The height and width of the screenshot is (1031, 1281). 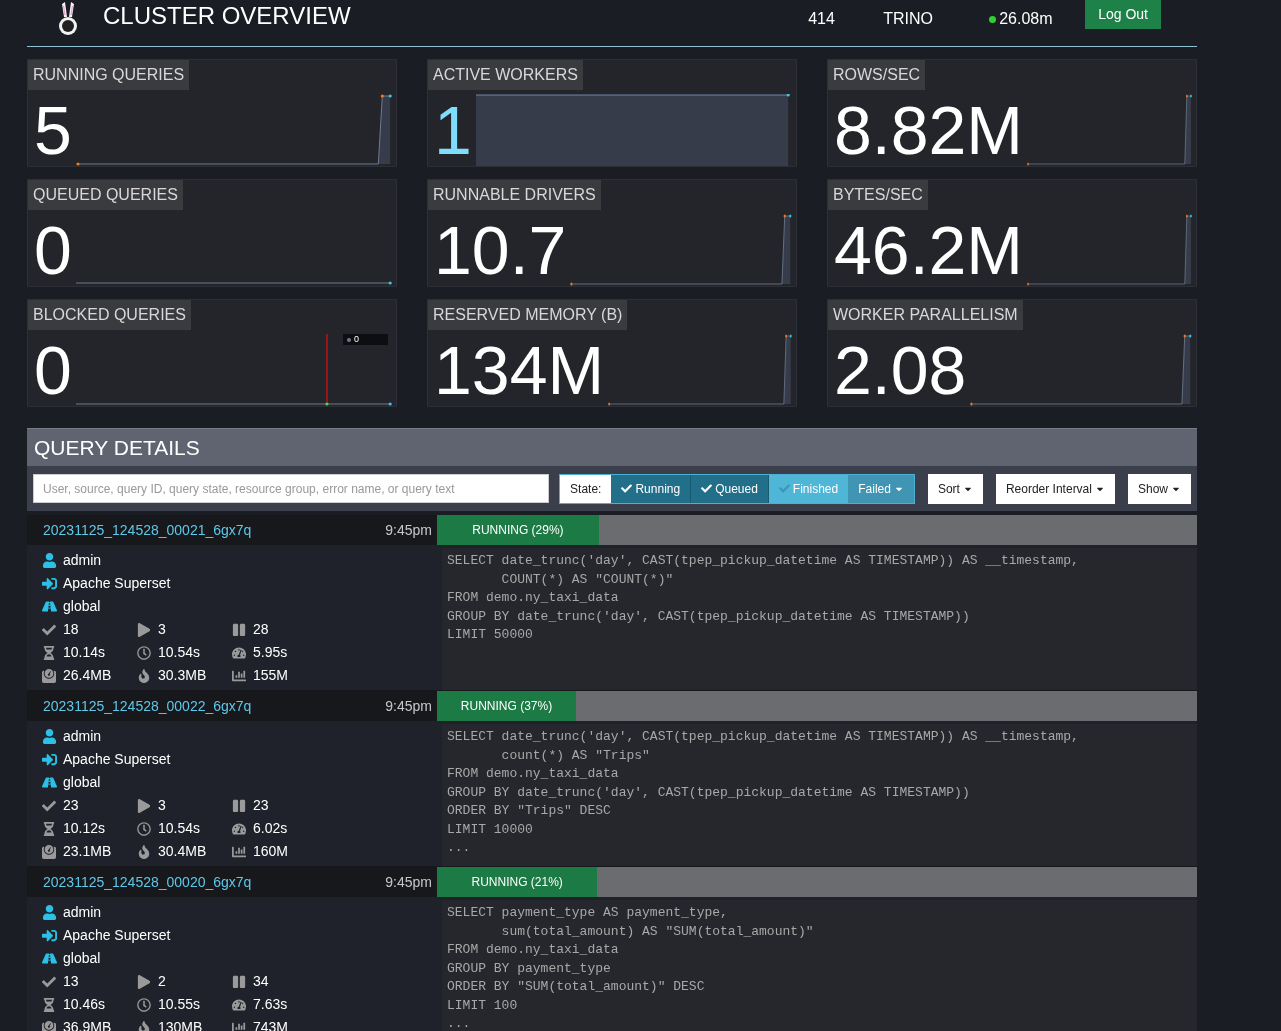 What do you see at coordinates (500, 250) in the screenshot?
I see `metric-value: 10.7` at bounding box center [500, 250].